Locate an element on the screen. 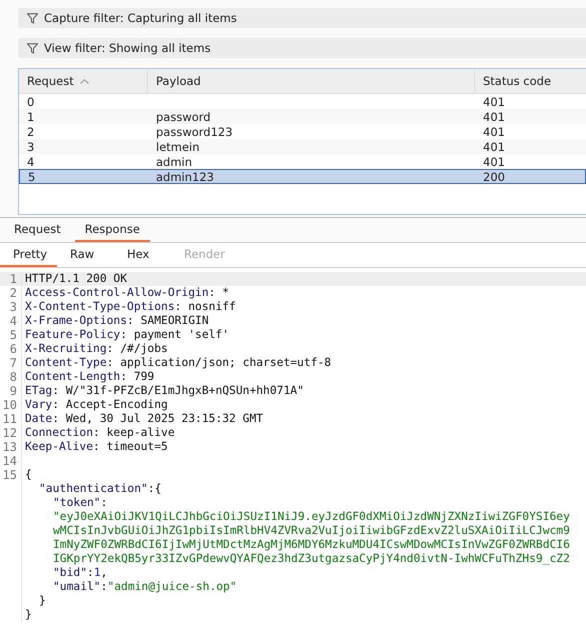 The height and width of the screenshot is (626, 586). line-number: 14 is located at coordinates (11, 461).